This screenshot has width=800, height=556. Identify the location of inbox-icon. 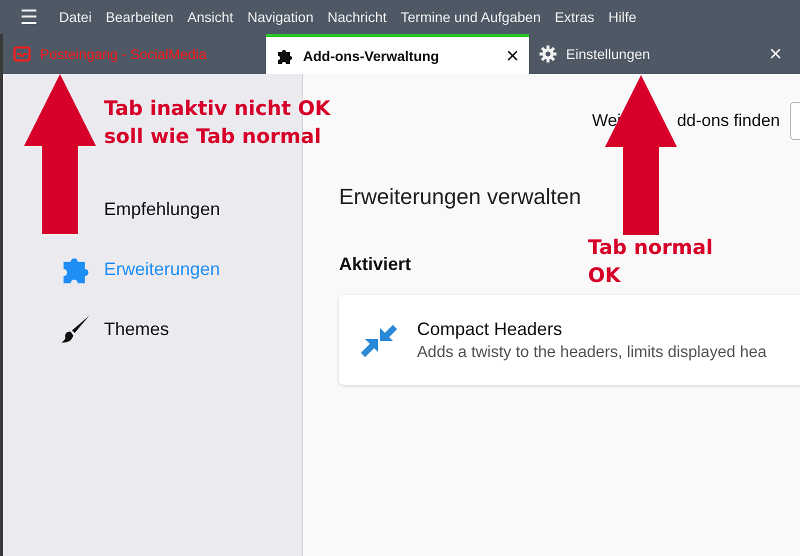
(22, 54).